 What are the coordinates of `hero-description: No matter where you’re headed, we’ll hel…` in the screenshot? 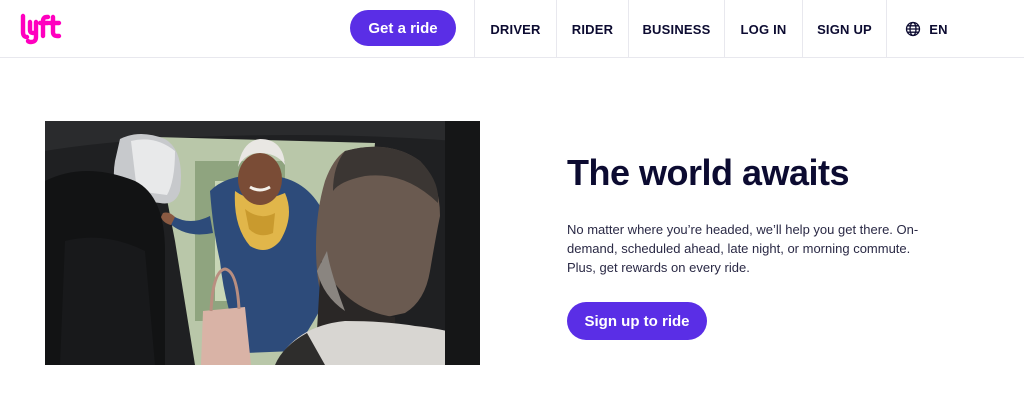 It's located at (743, 248).